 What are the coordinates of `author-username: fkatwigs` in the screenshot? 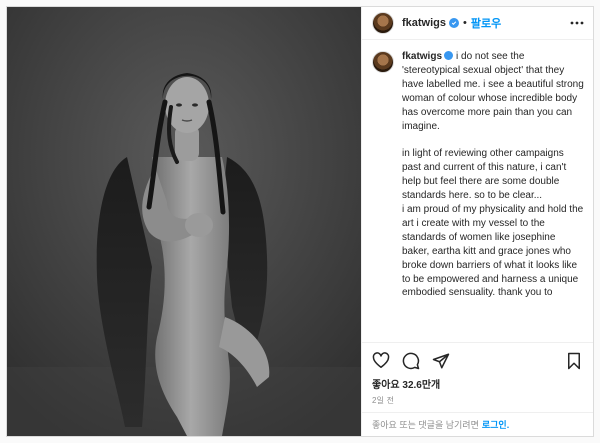 It's located at (424, 23).